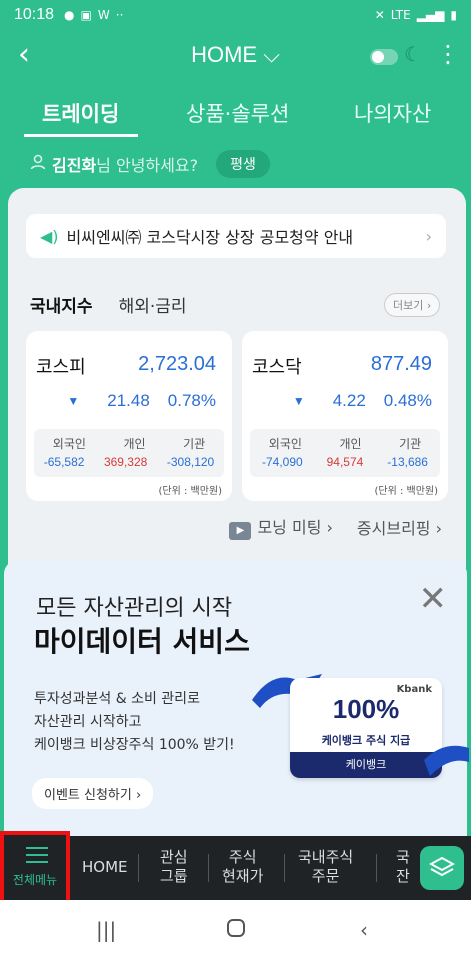 The image size is (471, 958). Describe the element at coordinates (153, 304) in the screenshot. I see `tab-global-rates: 해외·금리` at that location.